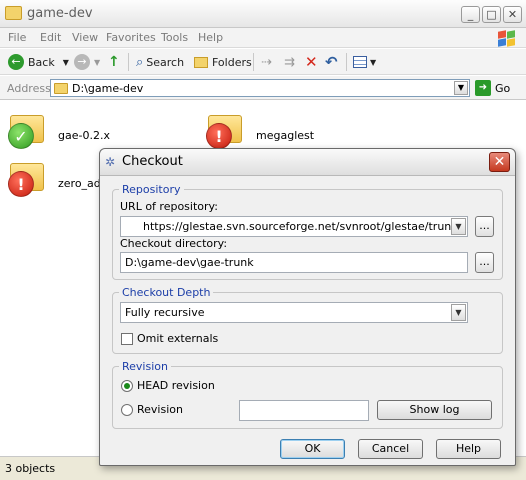 This screenshot has height=480, width=526. What do you see at coordinates (140, 62) in the screenshot?
I see `search-icon: ⌕` at bounding box center [140, 62].